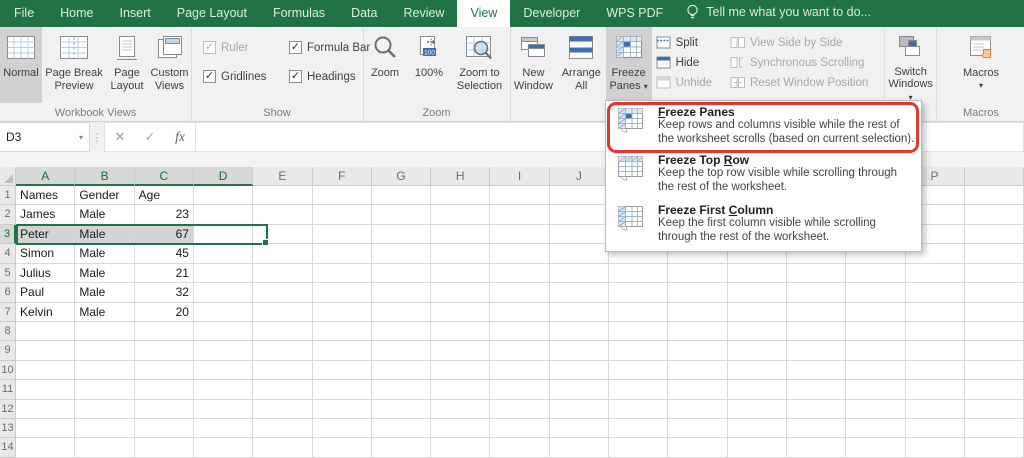 This screenshot has height=458, width=1024. I want to click on cell-I10, so click(520, 370).